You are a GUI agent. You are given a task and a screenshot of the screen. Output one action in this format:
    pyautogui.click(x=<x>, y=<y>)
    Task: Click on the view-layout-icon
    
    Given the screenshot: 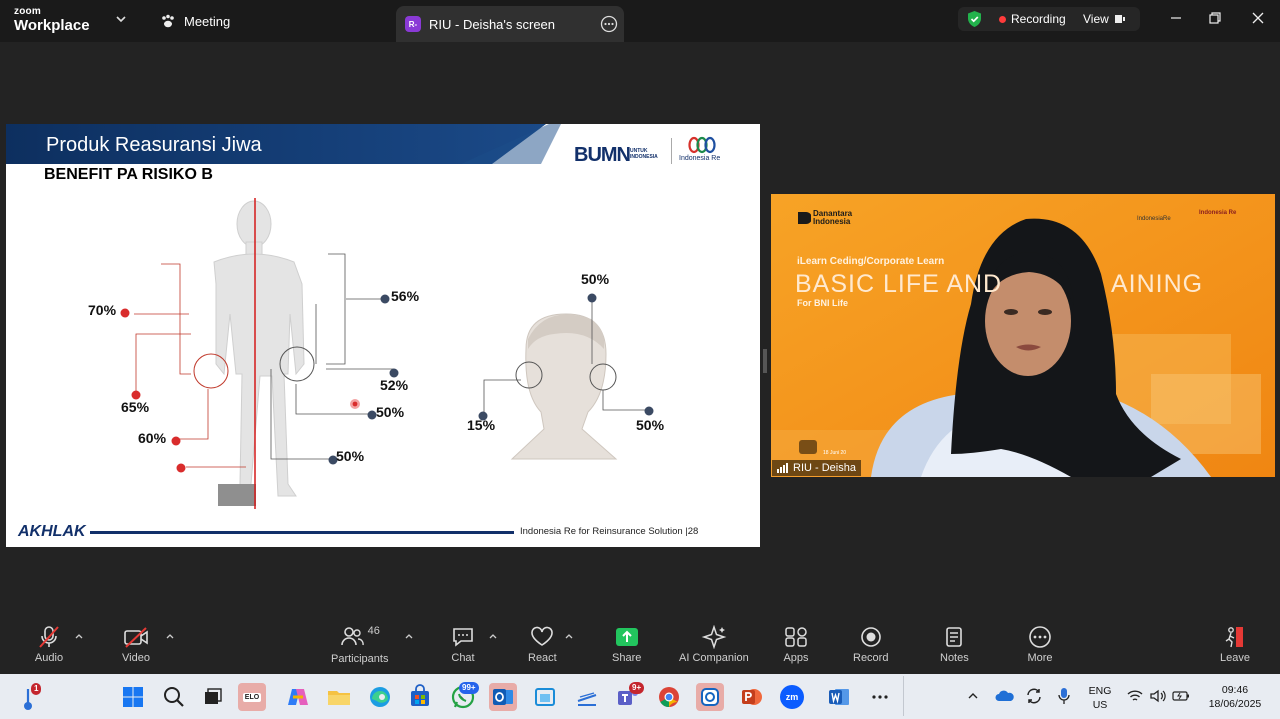 What is the action you would take?
    pyautogui.click(x=1119, y=19)
    